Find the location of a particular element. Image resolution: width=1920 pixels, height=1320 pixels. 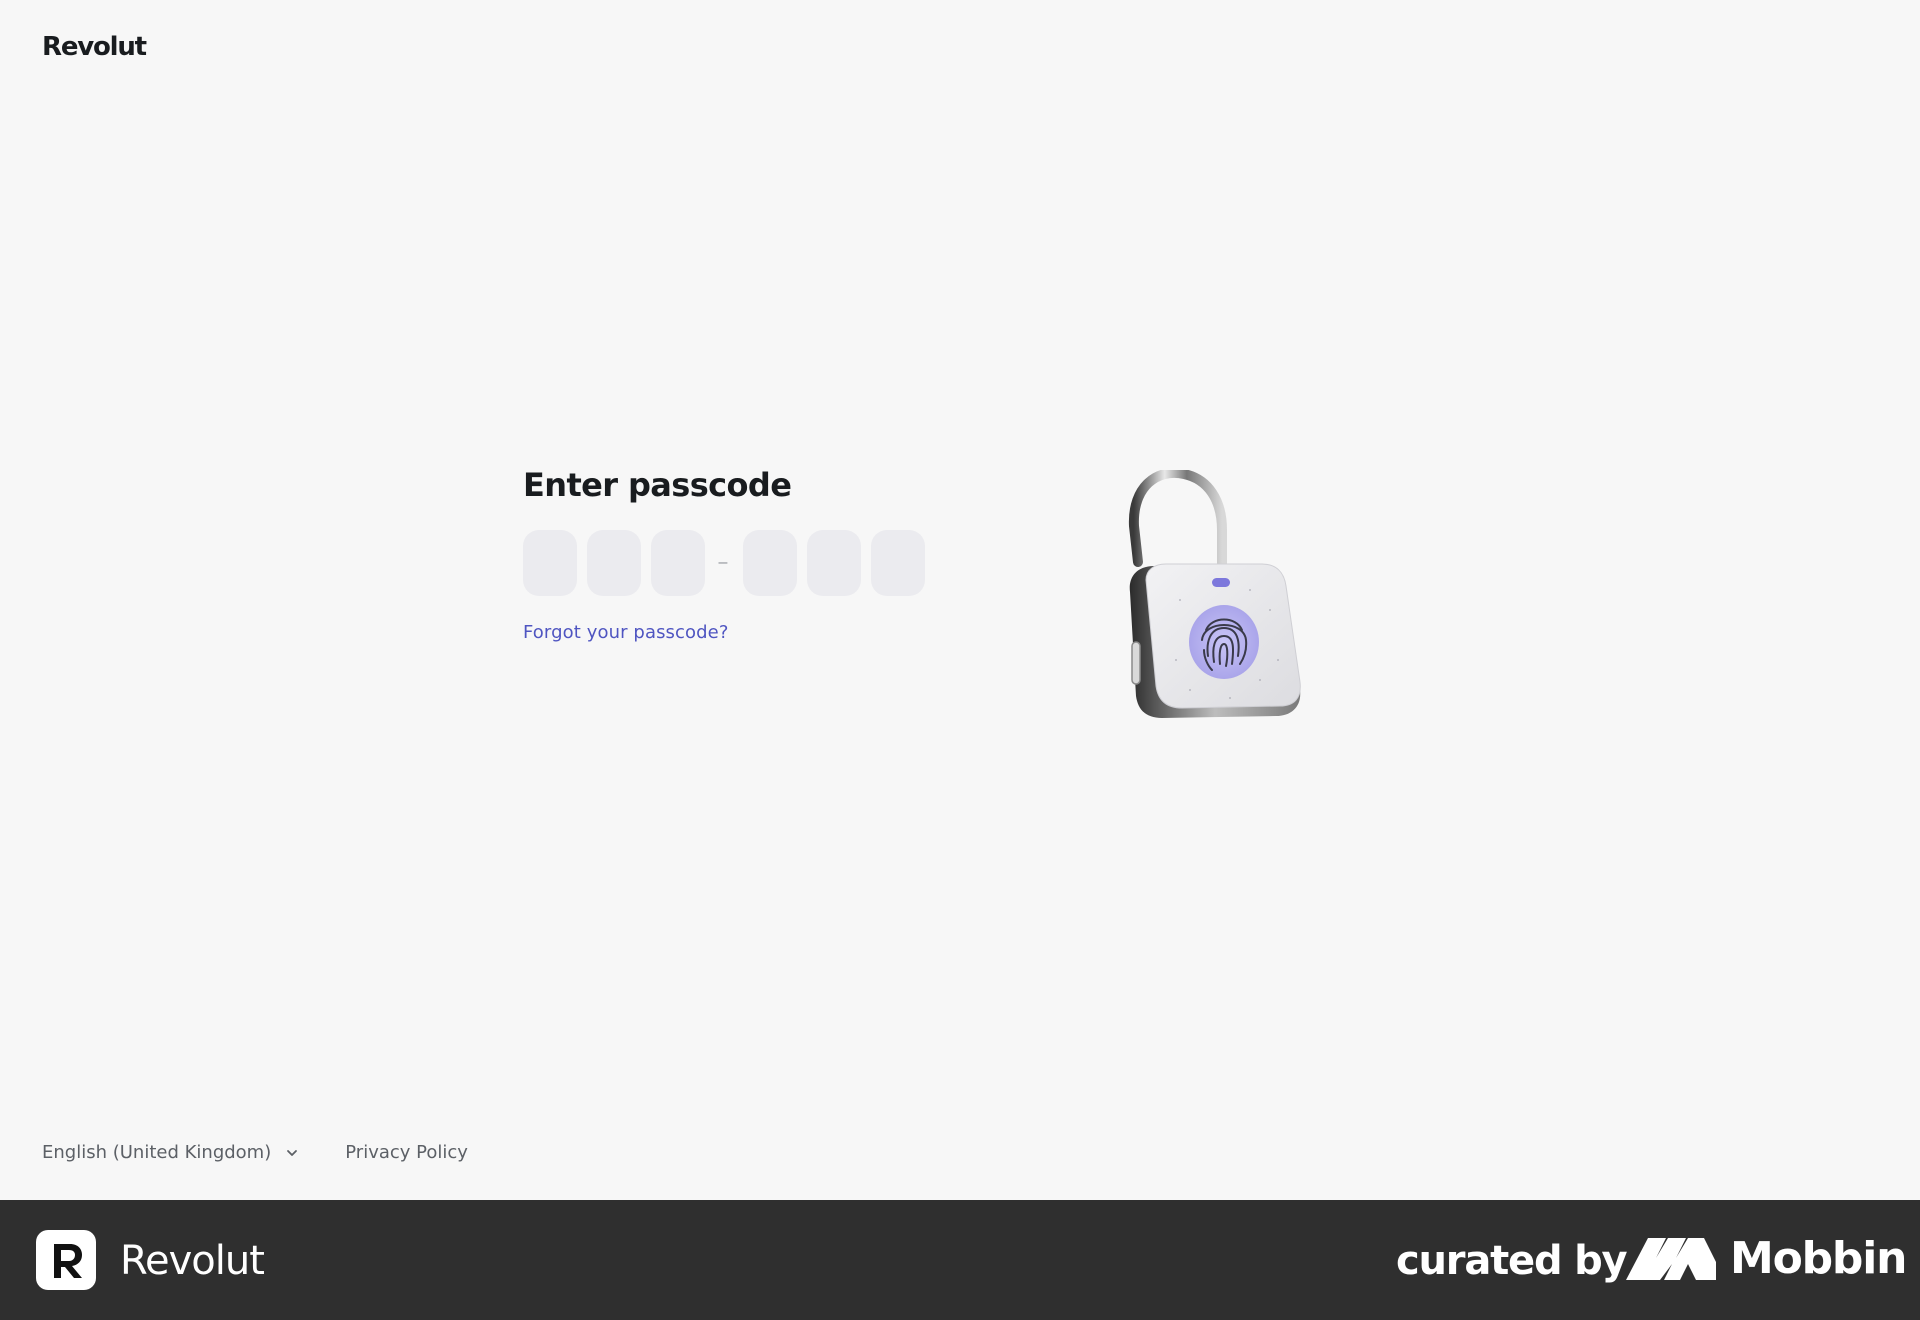

app-name: Revolut is located at coordinates (192, 1261).